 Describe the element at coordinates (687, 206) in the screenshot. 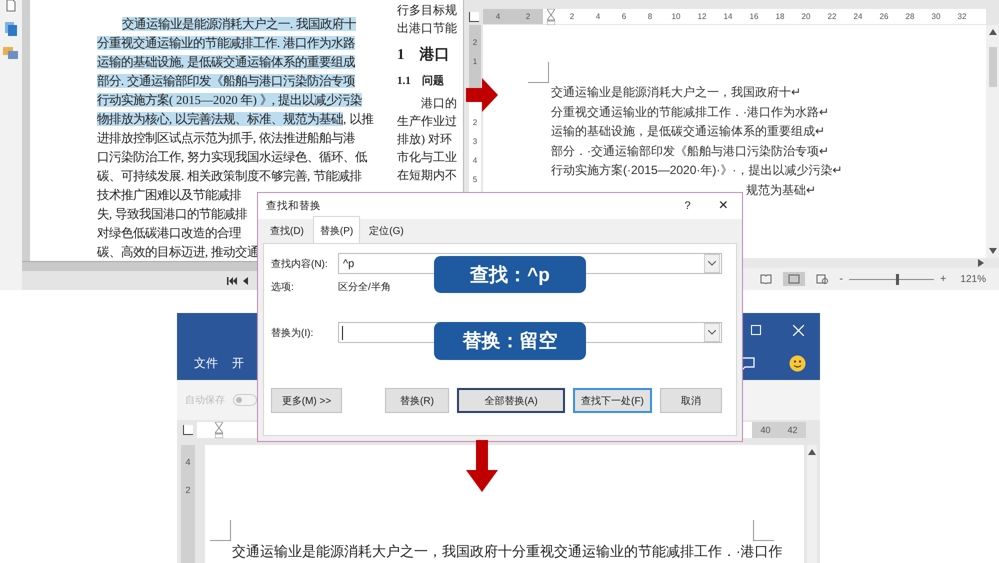

I see `help-button: ?` at that location.